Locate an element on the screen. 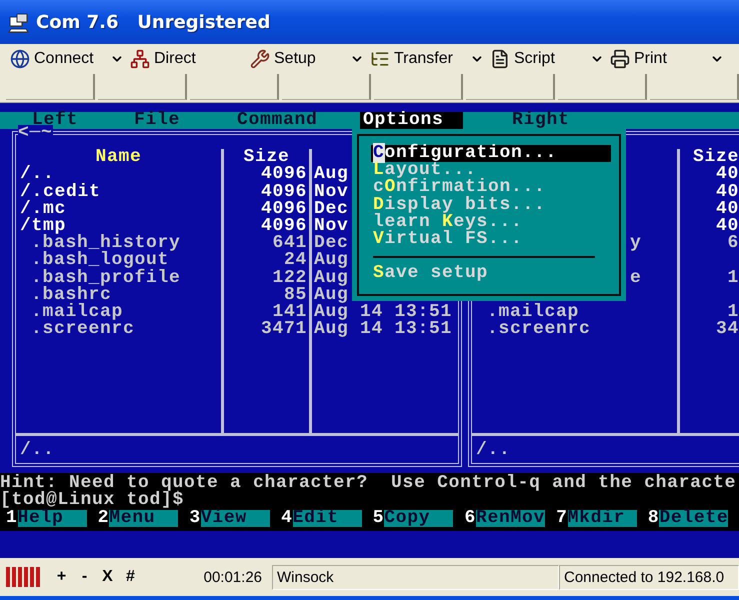 Image resolution: width=739 pixels, height=600 pixels. connection-timer: 00:01:26 is located at coordinates (232, 577).